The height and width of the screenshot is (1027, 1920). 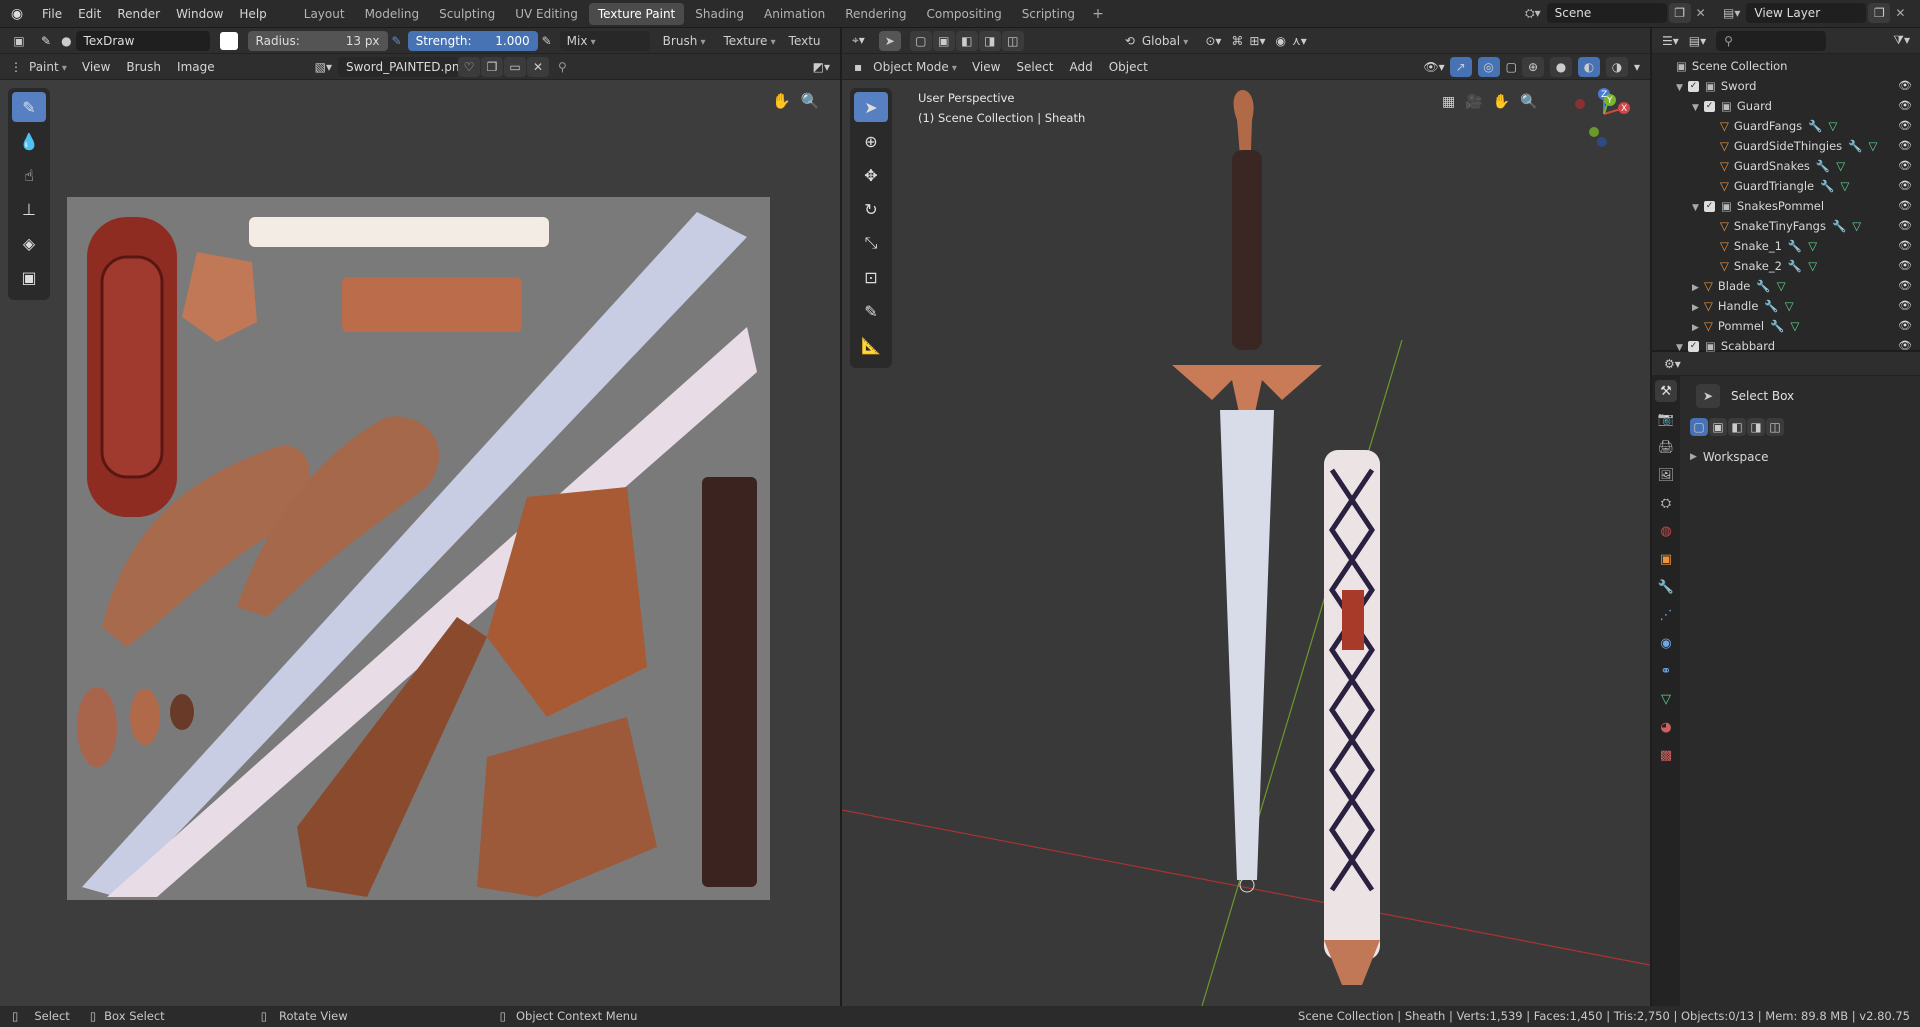 What do you see at coordinates (1698, 288) in the screenshot?
I see `expand-arrow-icon: ▶` at bounding box center [1698, 288].